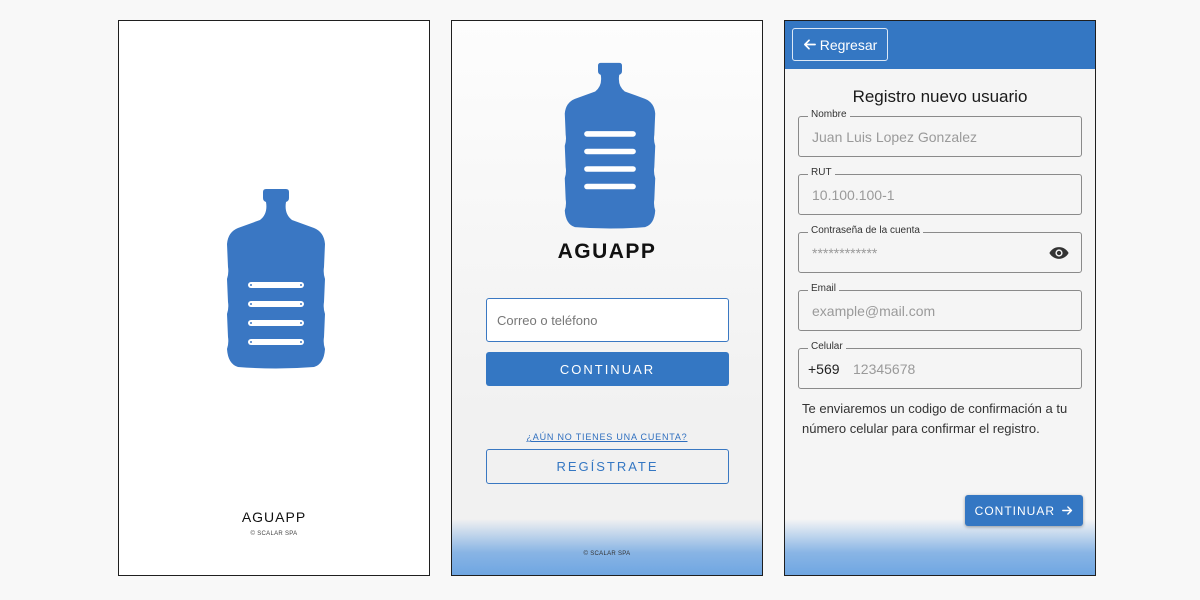 Image resolution: width=1200 pixels, height=600 pixels. I want to click on phone-field: +569 Celular, so click(940, 365).